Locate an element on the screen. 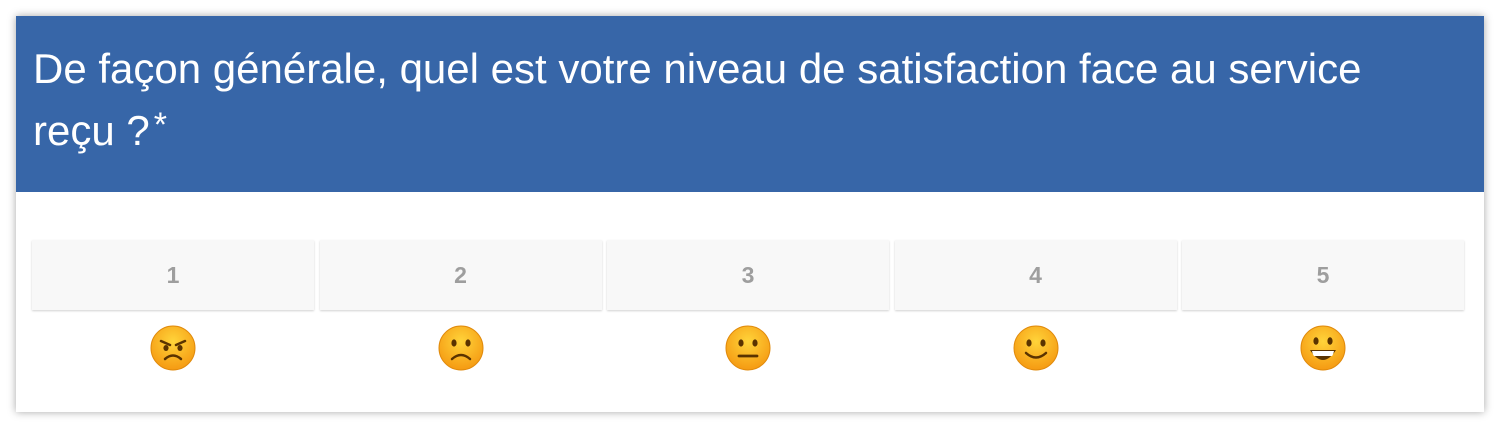 The width and height of the screenshot is (1500, 428). grinning-face-icon is located at coordinates (1323, 348).